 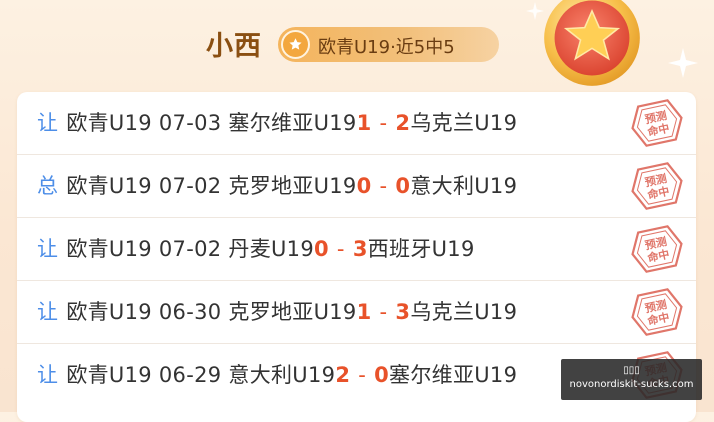 I want to click on home-team: 塞尔维亚U19, so click(x=292, y=123).